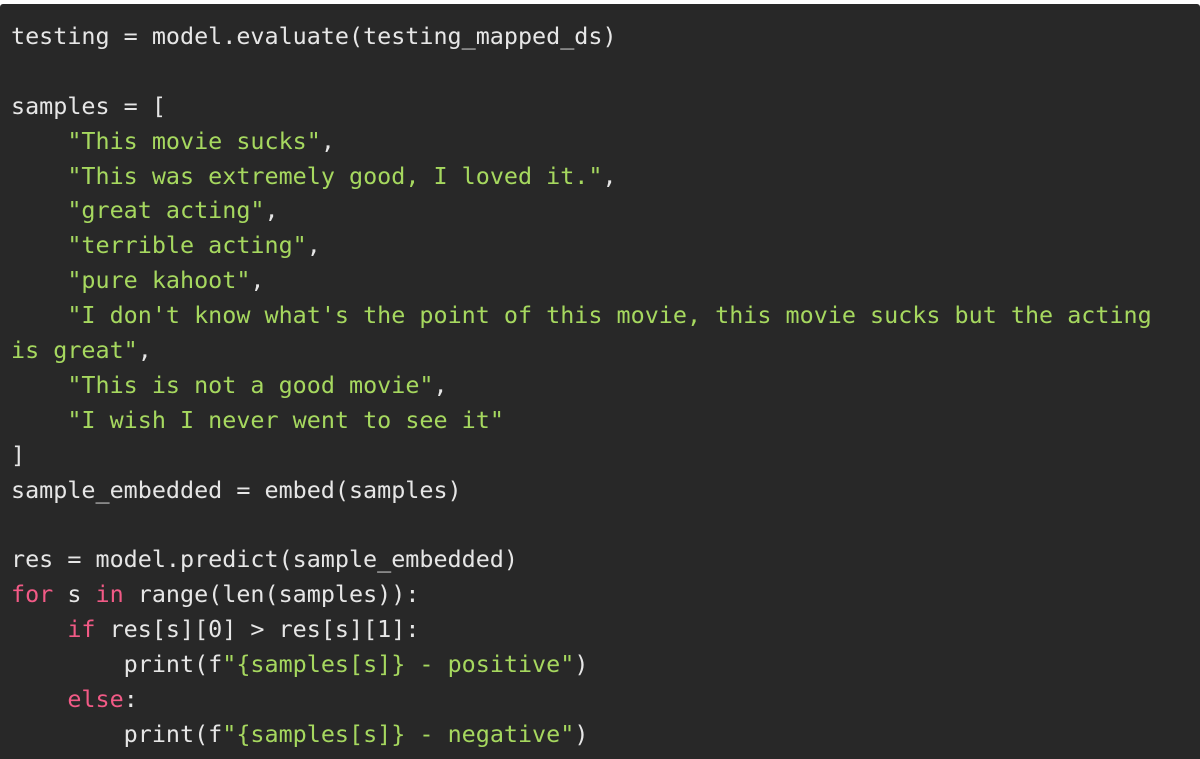  Describe the element at coordinates (236, 489) in the screenshot. I see `code-text: sample_embedded = embed(samples)` at that location.